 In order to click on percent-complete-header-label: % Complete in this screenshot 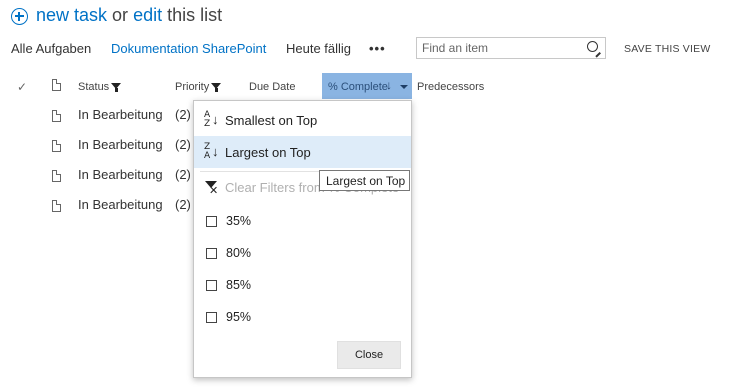, I will do `click(358, 87)`.